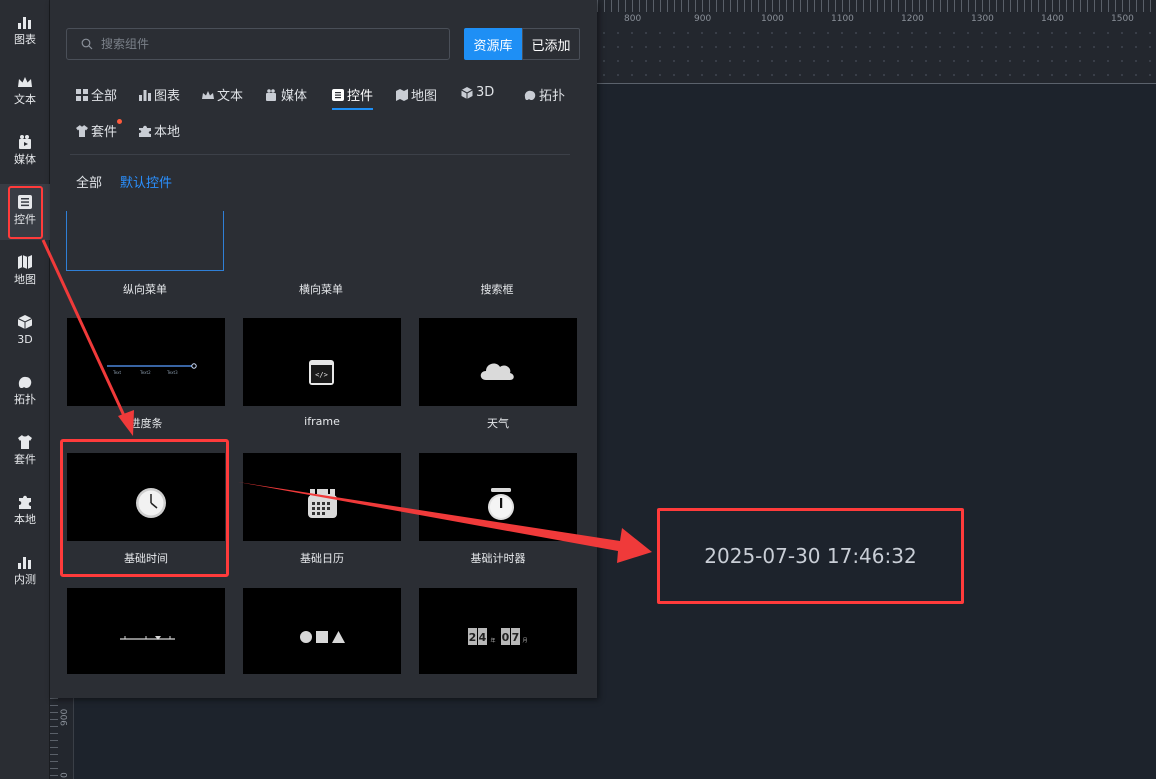 The height and width of the screenshot is (779, 1156). Describe the element at coordinates (477, 92) in the screenshot. I see `category-3d: 3D` at that location.